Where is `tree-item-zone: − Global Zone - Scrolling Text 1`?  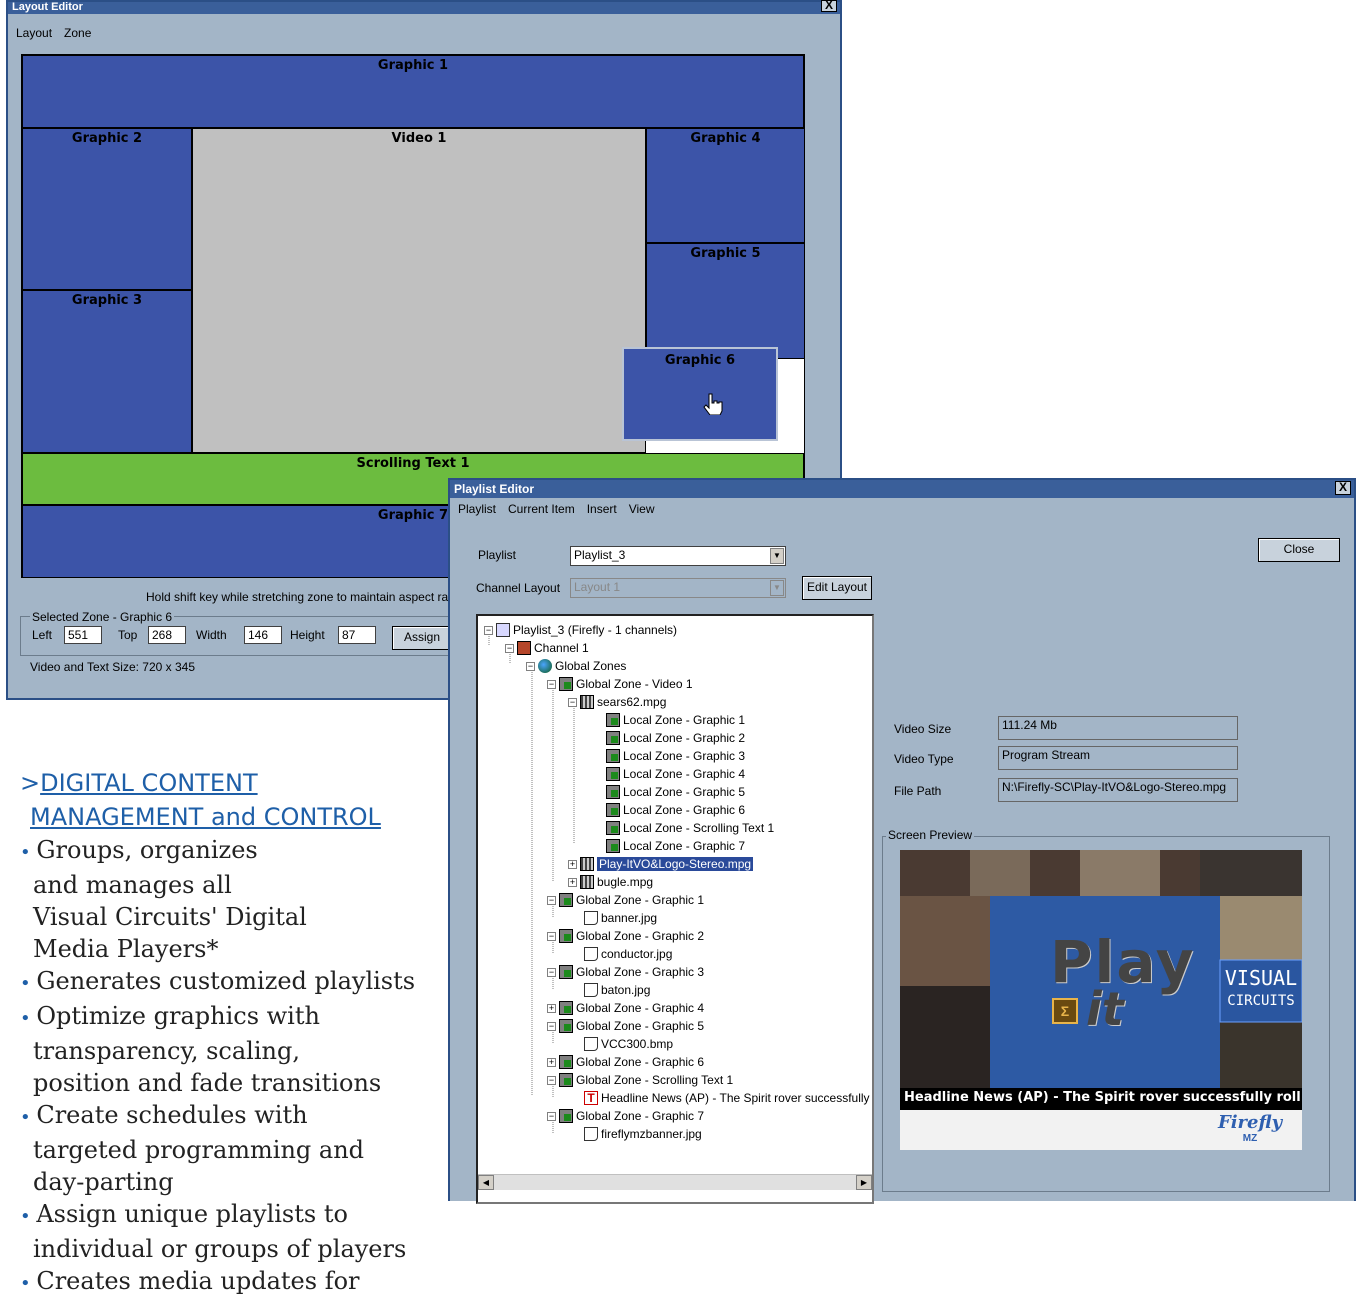
tree-item-zone: − Global Zone - Scrolling Text 1 is located at coordinates (640, 1080).